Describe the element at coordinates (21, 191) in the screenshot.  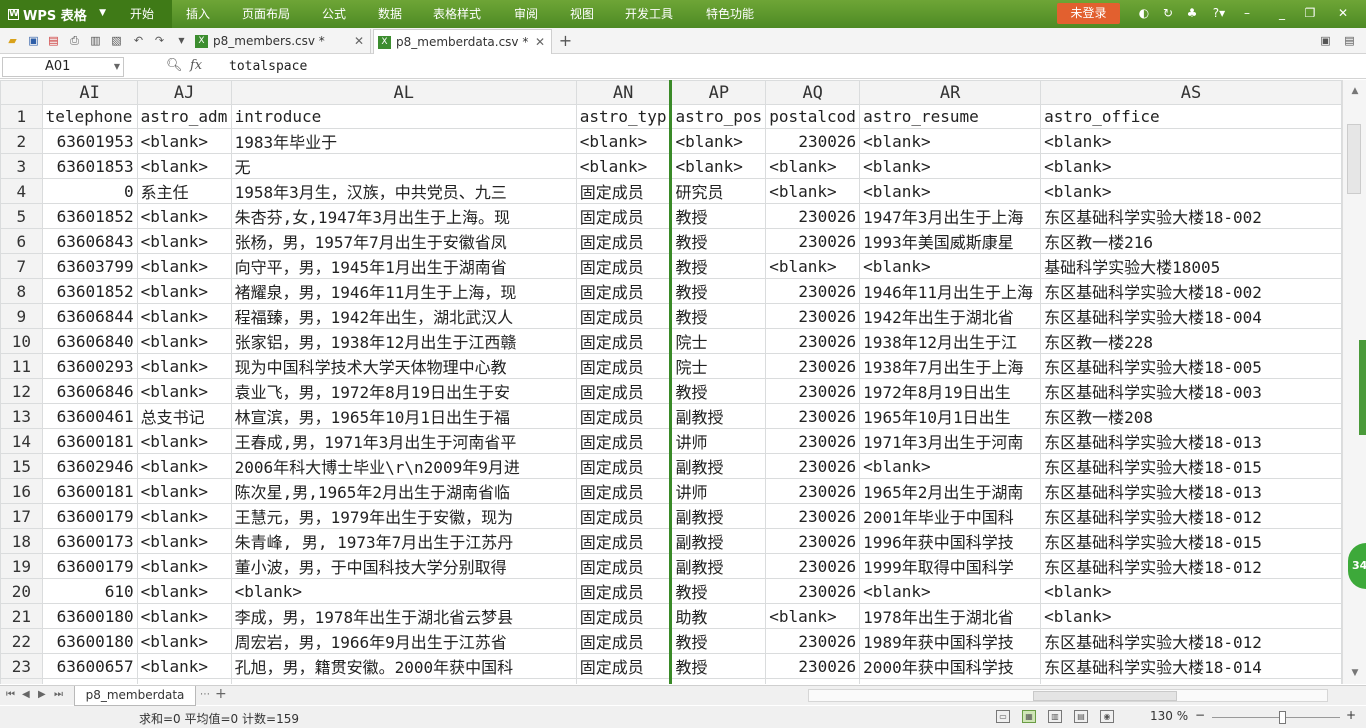
I see `row-header: 4` at that location.